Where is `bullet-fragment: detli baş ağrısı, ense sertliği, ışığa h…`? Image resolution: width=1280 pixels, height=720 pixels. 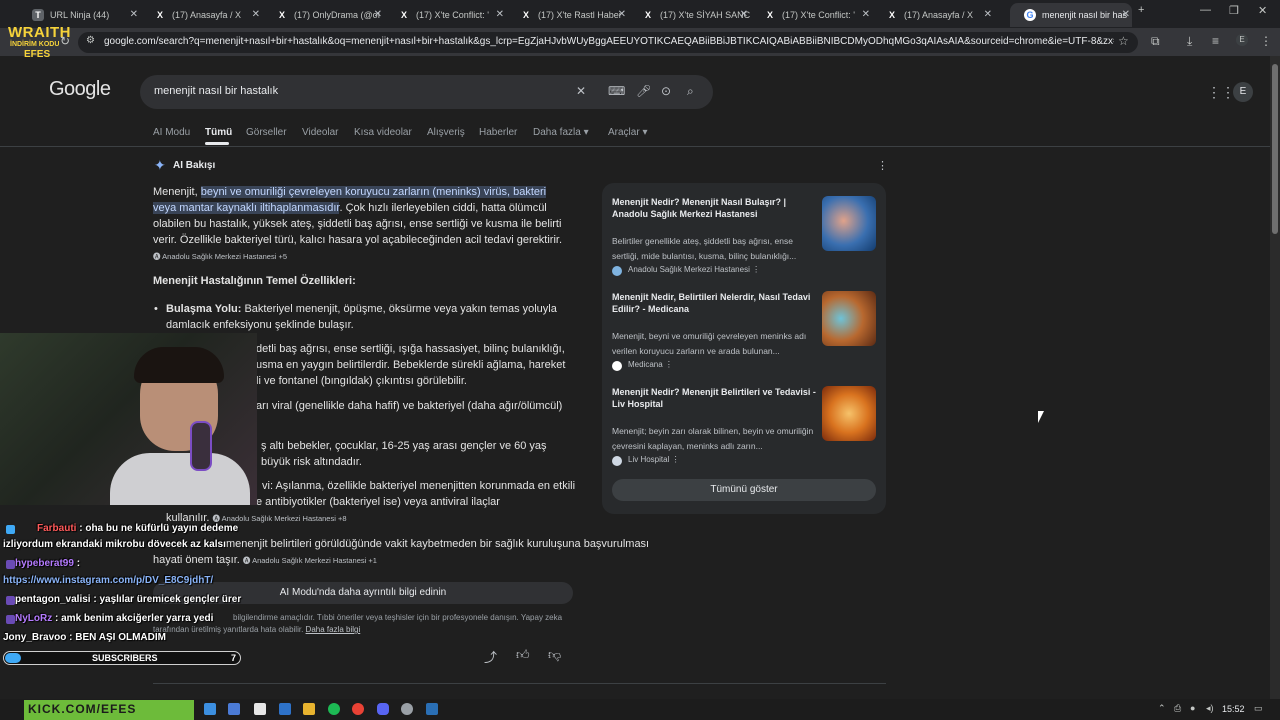 bullet-fragment: detli baş ağrısı, ense sertliği, ışığa h… is located at coordinates (410, 349).